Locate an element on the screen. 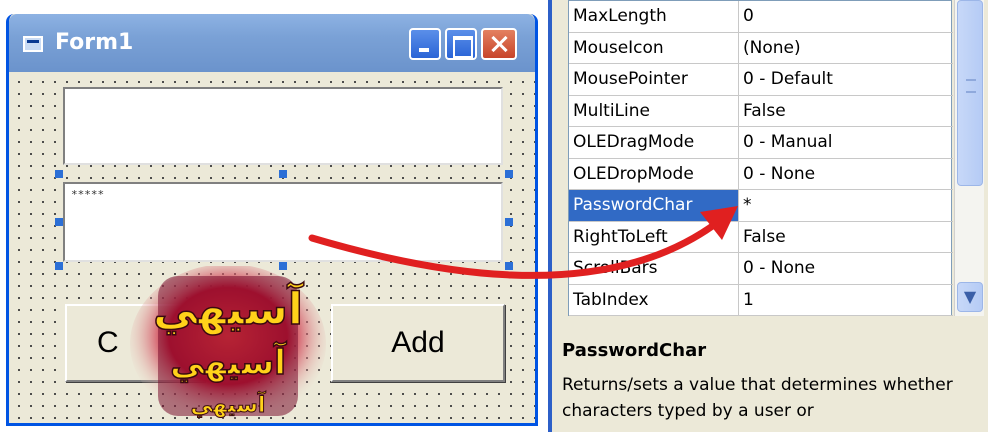 Image resolution: width=988 pixels, height=432 pixels. resize-handle-top-center is located at coordinates (283, 174).